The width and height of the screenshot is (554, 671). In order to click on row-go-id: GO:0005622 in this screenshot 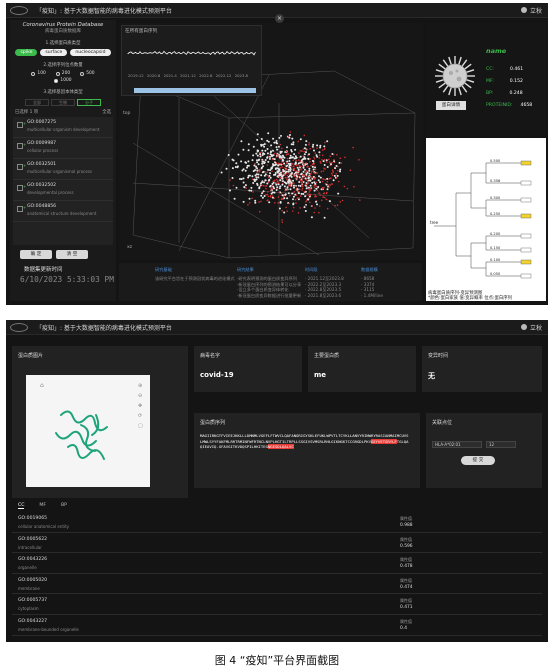, I will do `click(33, 539)`.